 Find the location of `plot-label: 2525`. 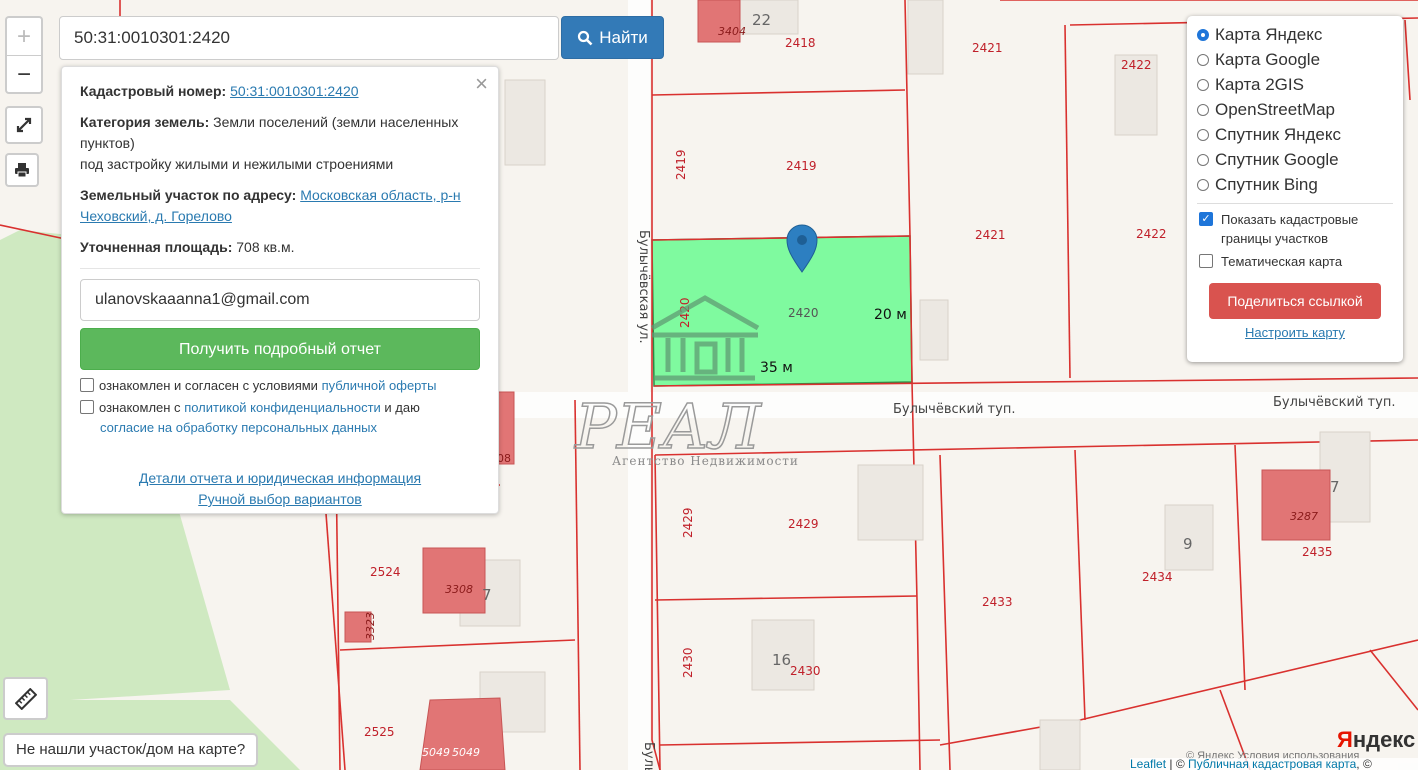

plot-label: 2525 is located at coordinates (379, 732).